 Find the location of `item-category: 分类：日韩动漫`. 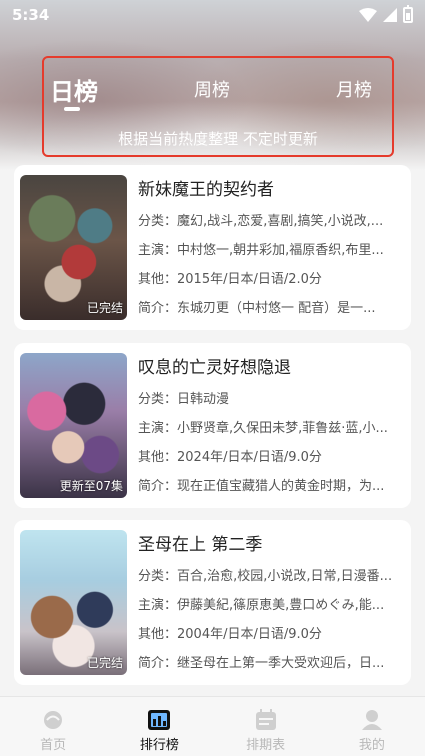

item-category: 分类：日韩动漫 is located at coordinates (271, 399).